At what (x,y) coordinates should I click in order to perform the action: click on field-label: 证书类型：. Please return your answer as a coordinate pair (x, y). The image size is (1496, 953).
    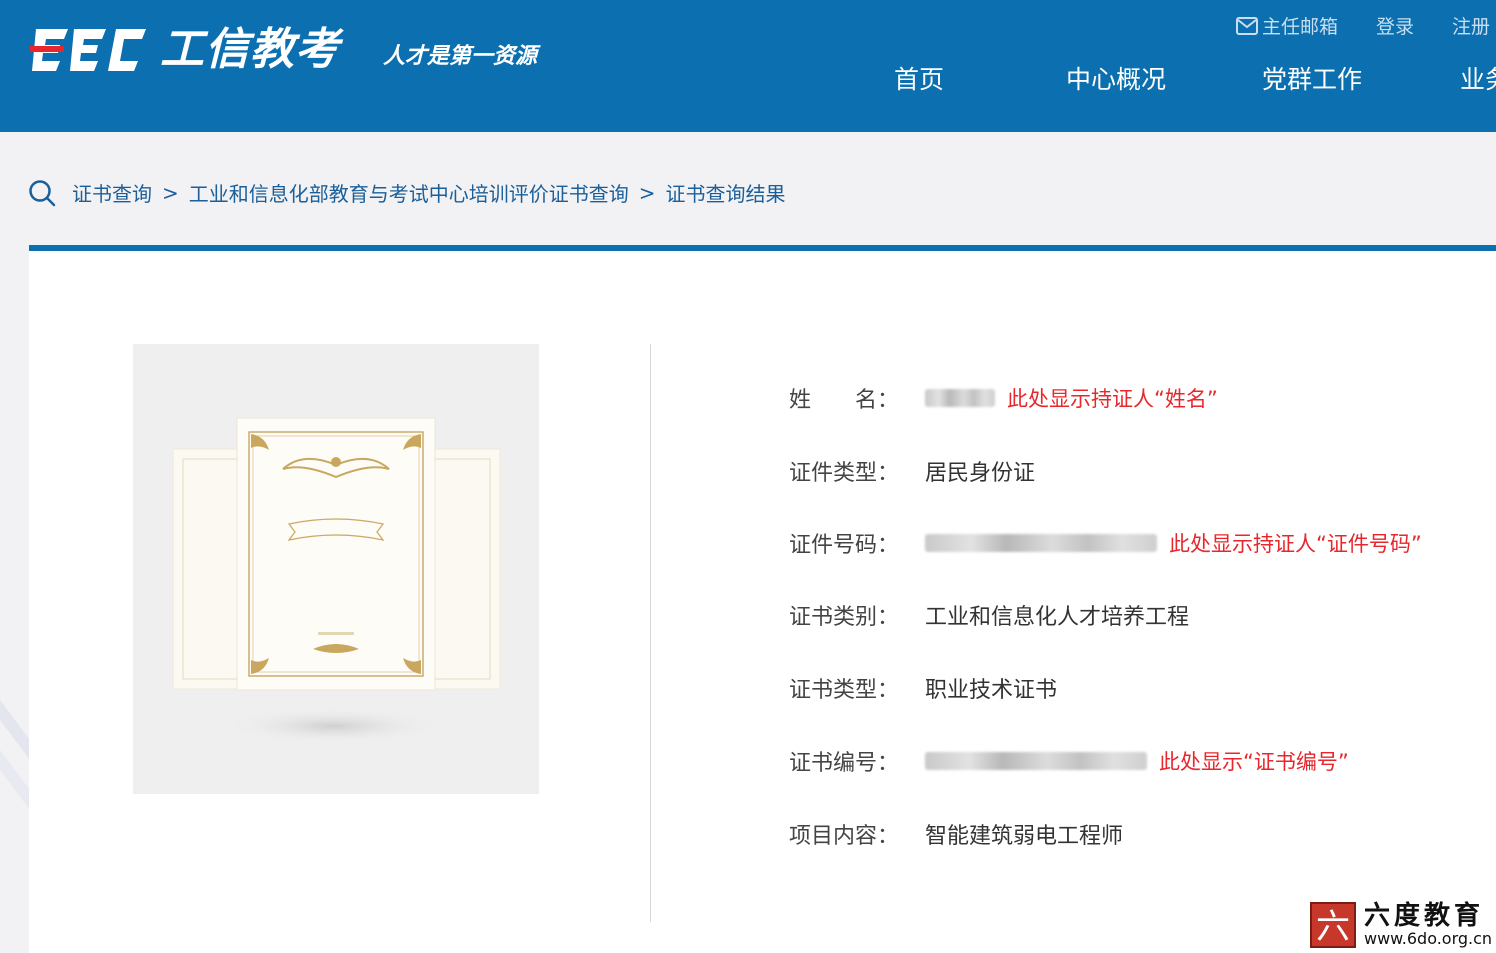
    Looking at the image, I should click on (844, 690).